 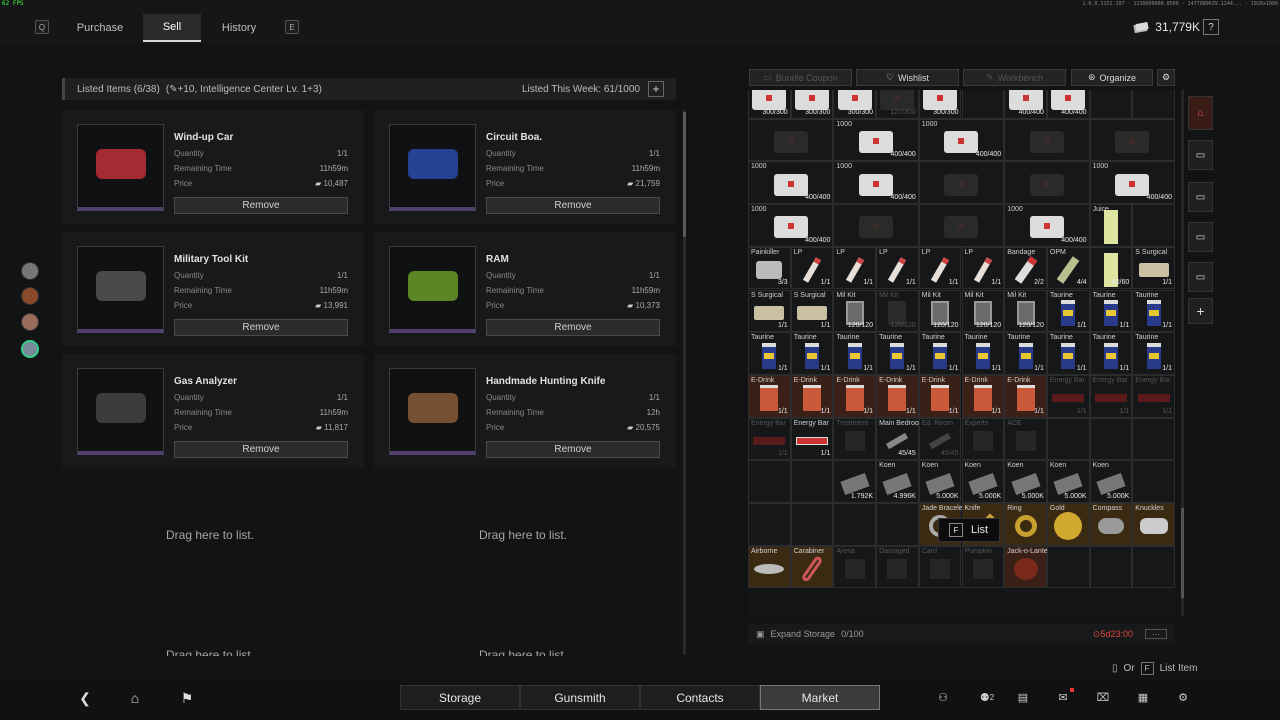 I want to click on inventory-item: 1.792K, so click(x=855, y=481).